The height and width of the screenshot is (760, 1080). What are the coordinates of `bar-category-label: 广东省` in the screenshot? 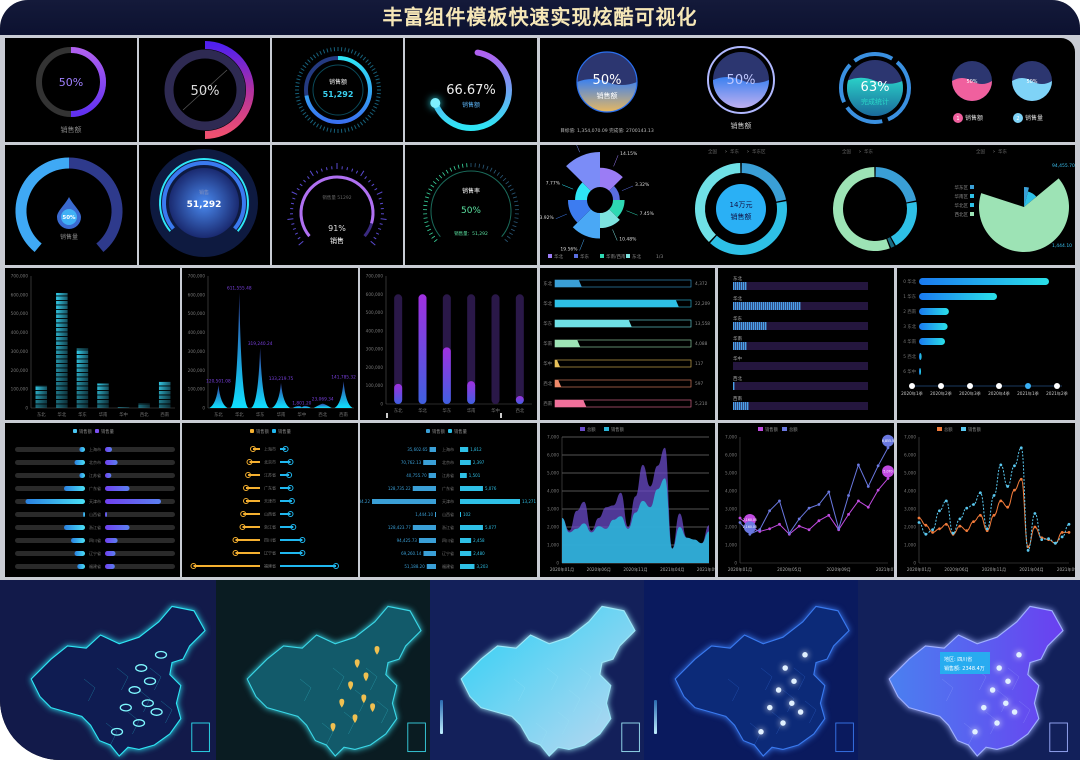 It's located at (270, 488).